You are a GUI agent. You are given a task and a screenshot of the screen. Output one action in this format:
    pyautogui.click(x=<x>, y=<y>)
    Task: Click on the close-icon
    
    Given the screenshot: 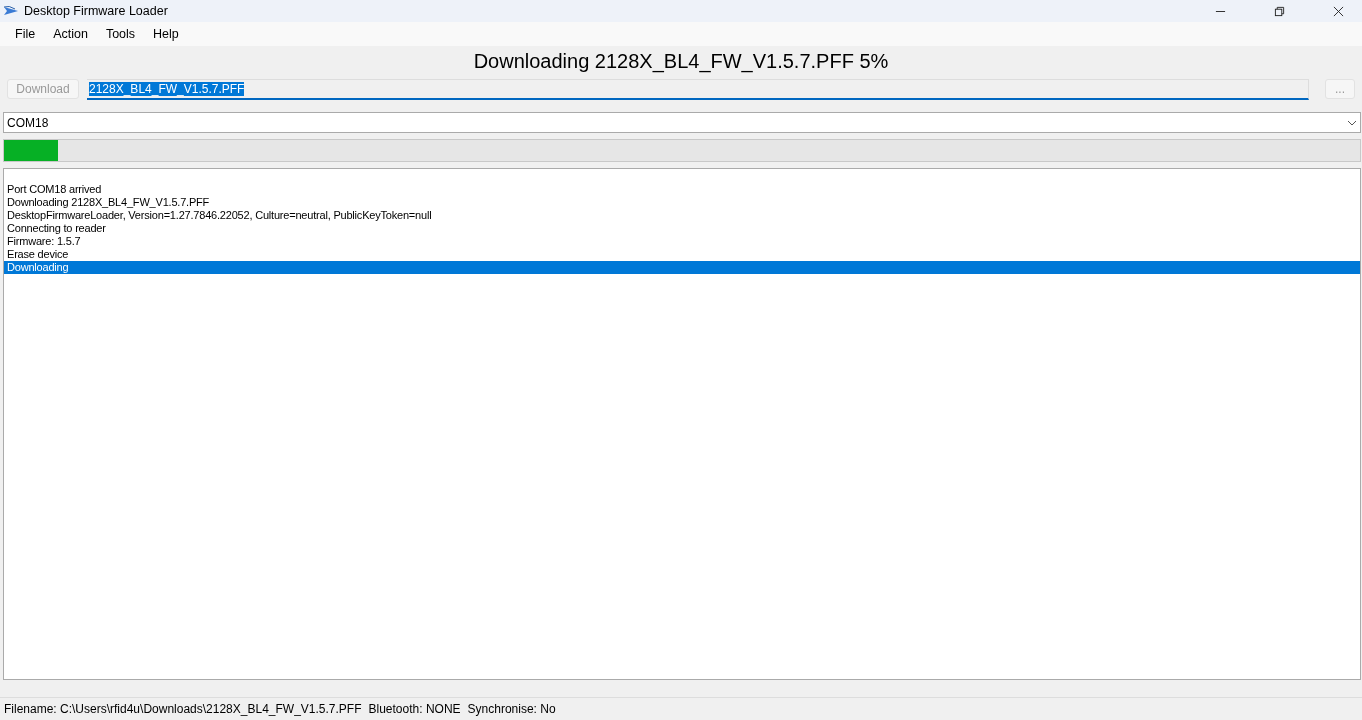 What is the action you would take?
    pyautogui.click(x=1338, y=11)
    